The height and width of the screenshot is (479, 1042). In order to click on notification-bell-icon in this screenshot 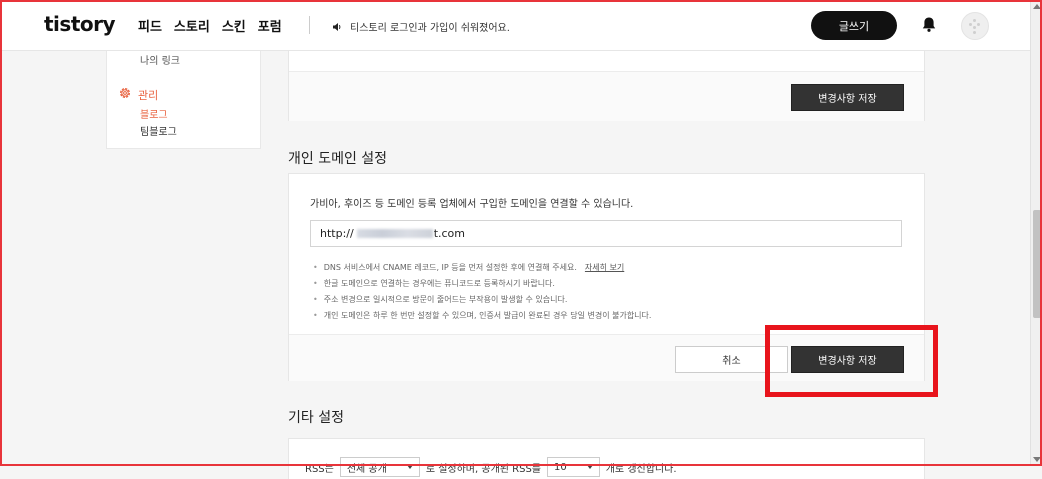, I will do `click(929, 26)`.